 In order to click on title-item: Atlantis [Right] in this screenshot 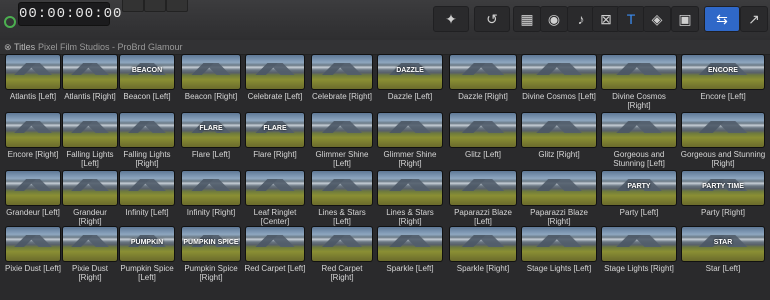, I will do `click(90, 82)`.